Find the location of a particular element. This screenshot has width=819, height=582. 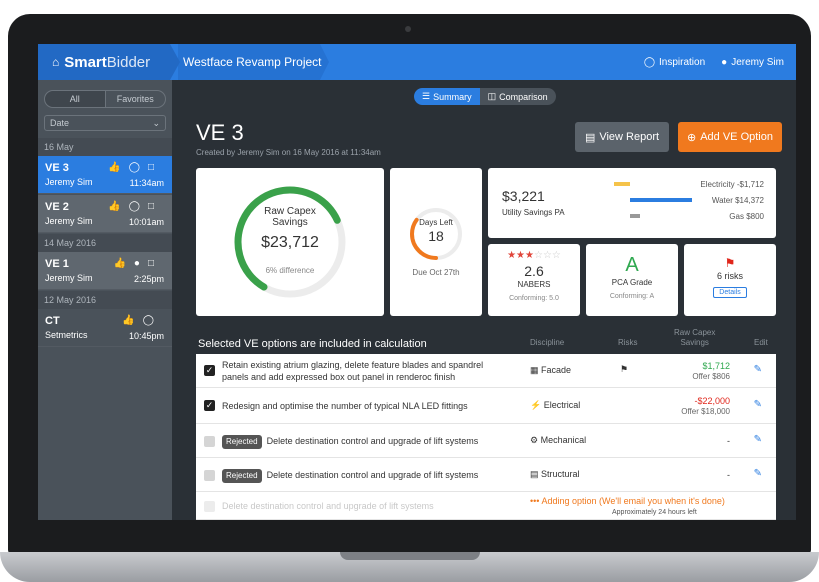

header-savings: Raw Capex Savings is located at coordinates (694, 338).